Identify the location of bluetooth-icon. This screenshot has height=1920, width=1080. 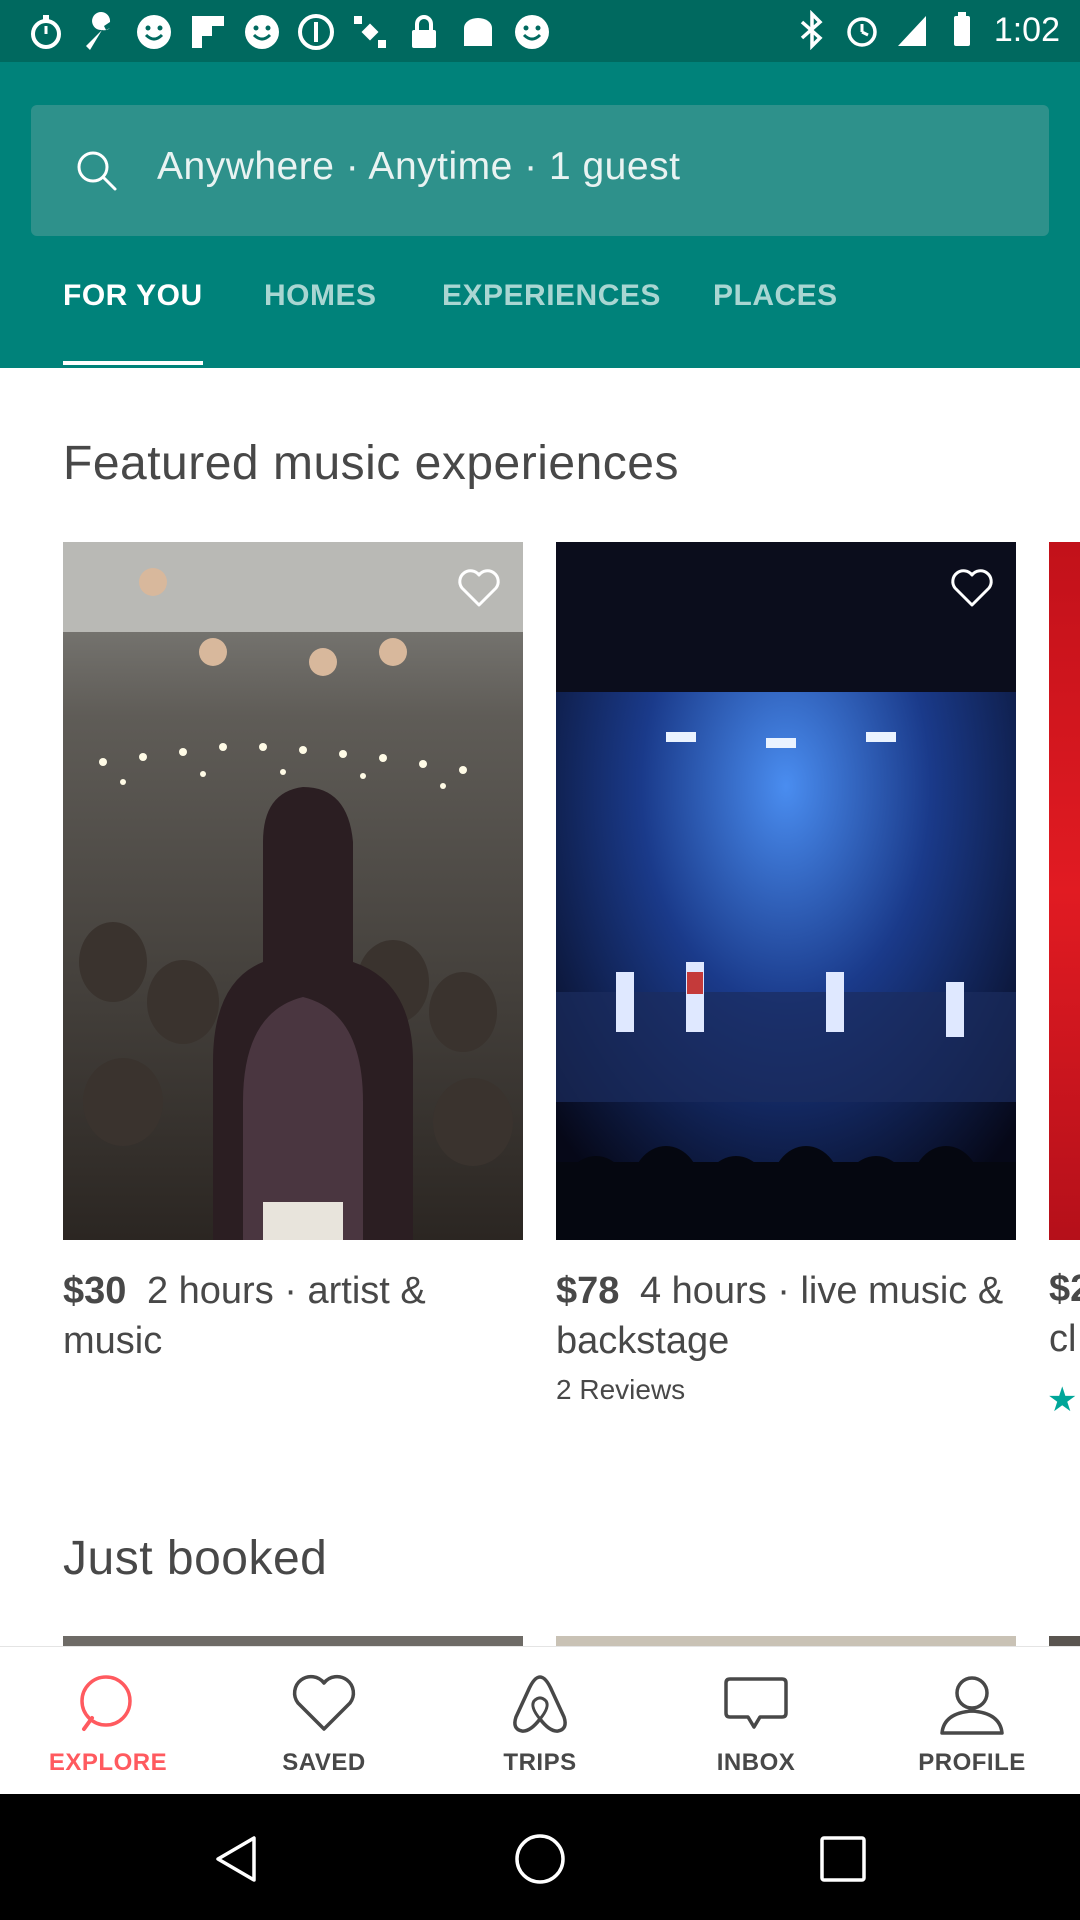
(811, 30).